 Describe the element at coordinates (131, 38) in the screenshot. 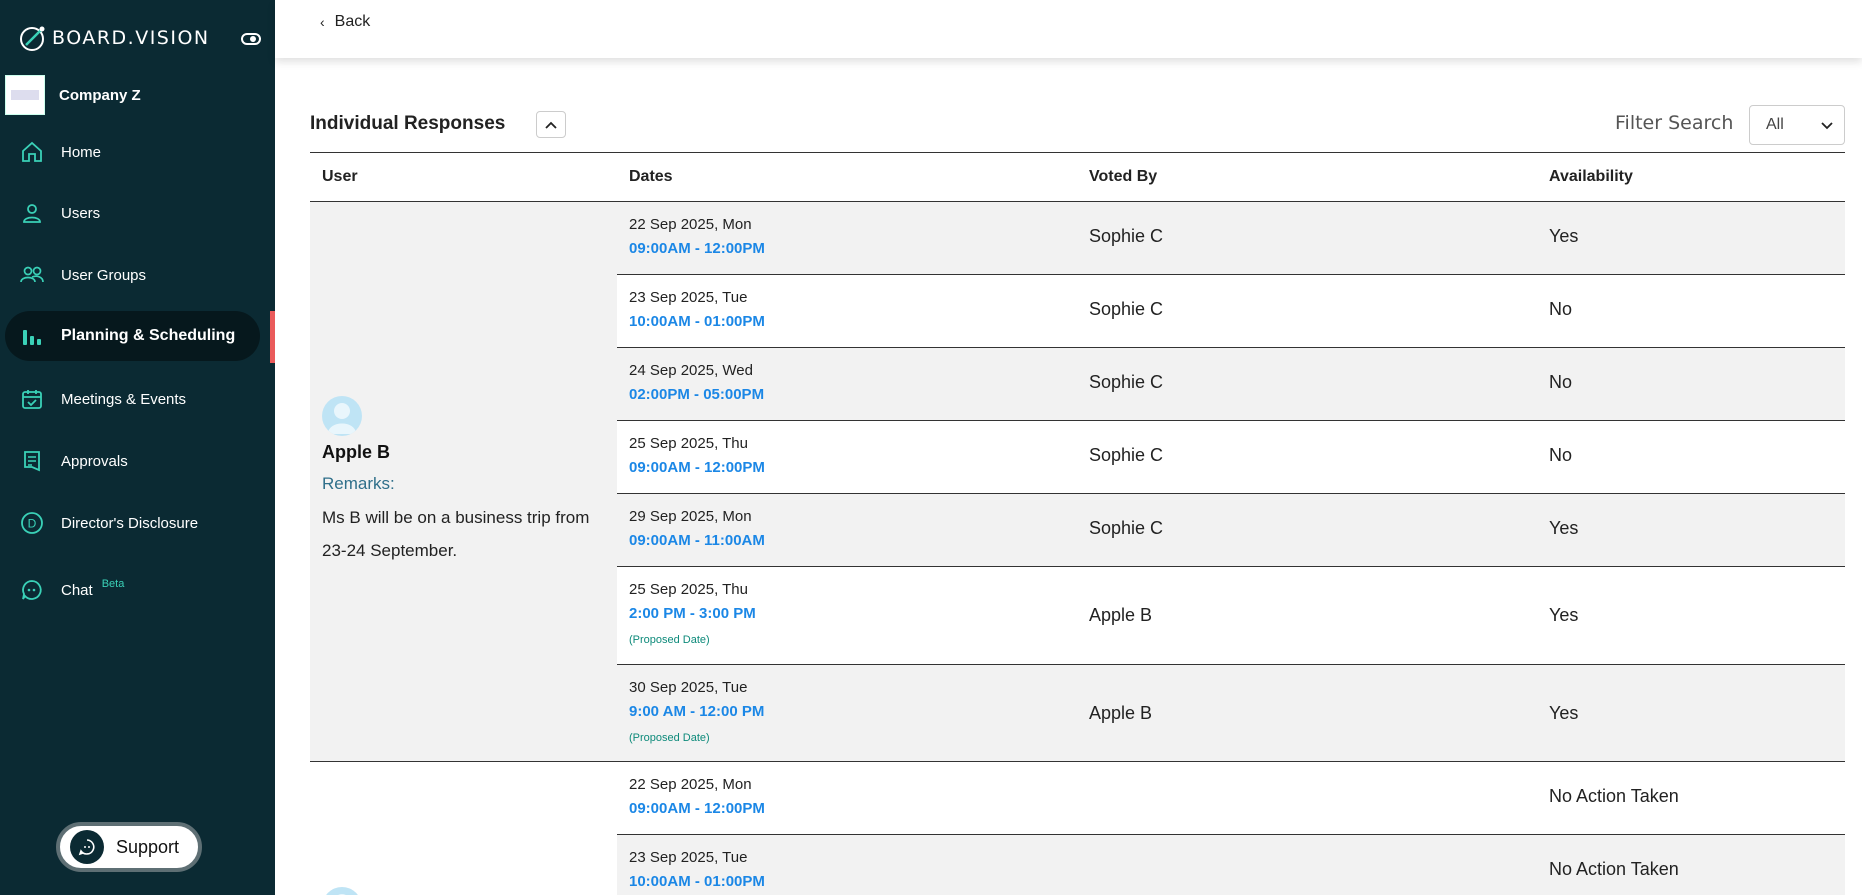

I see `brand-name: BOARD.VISION` at that location.